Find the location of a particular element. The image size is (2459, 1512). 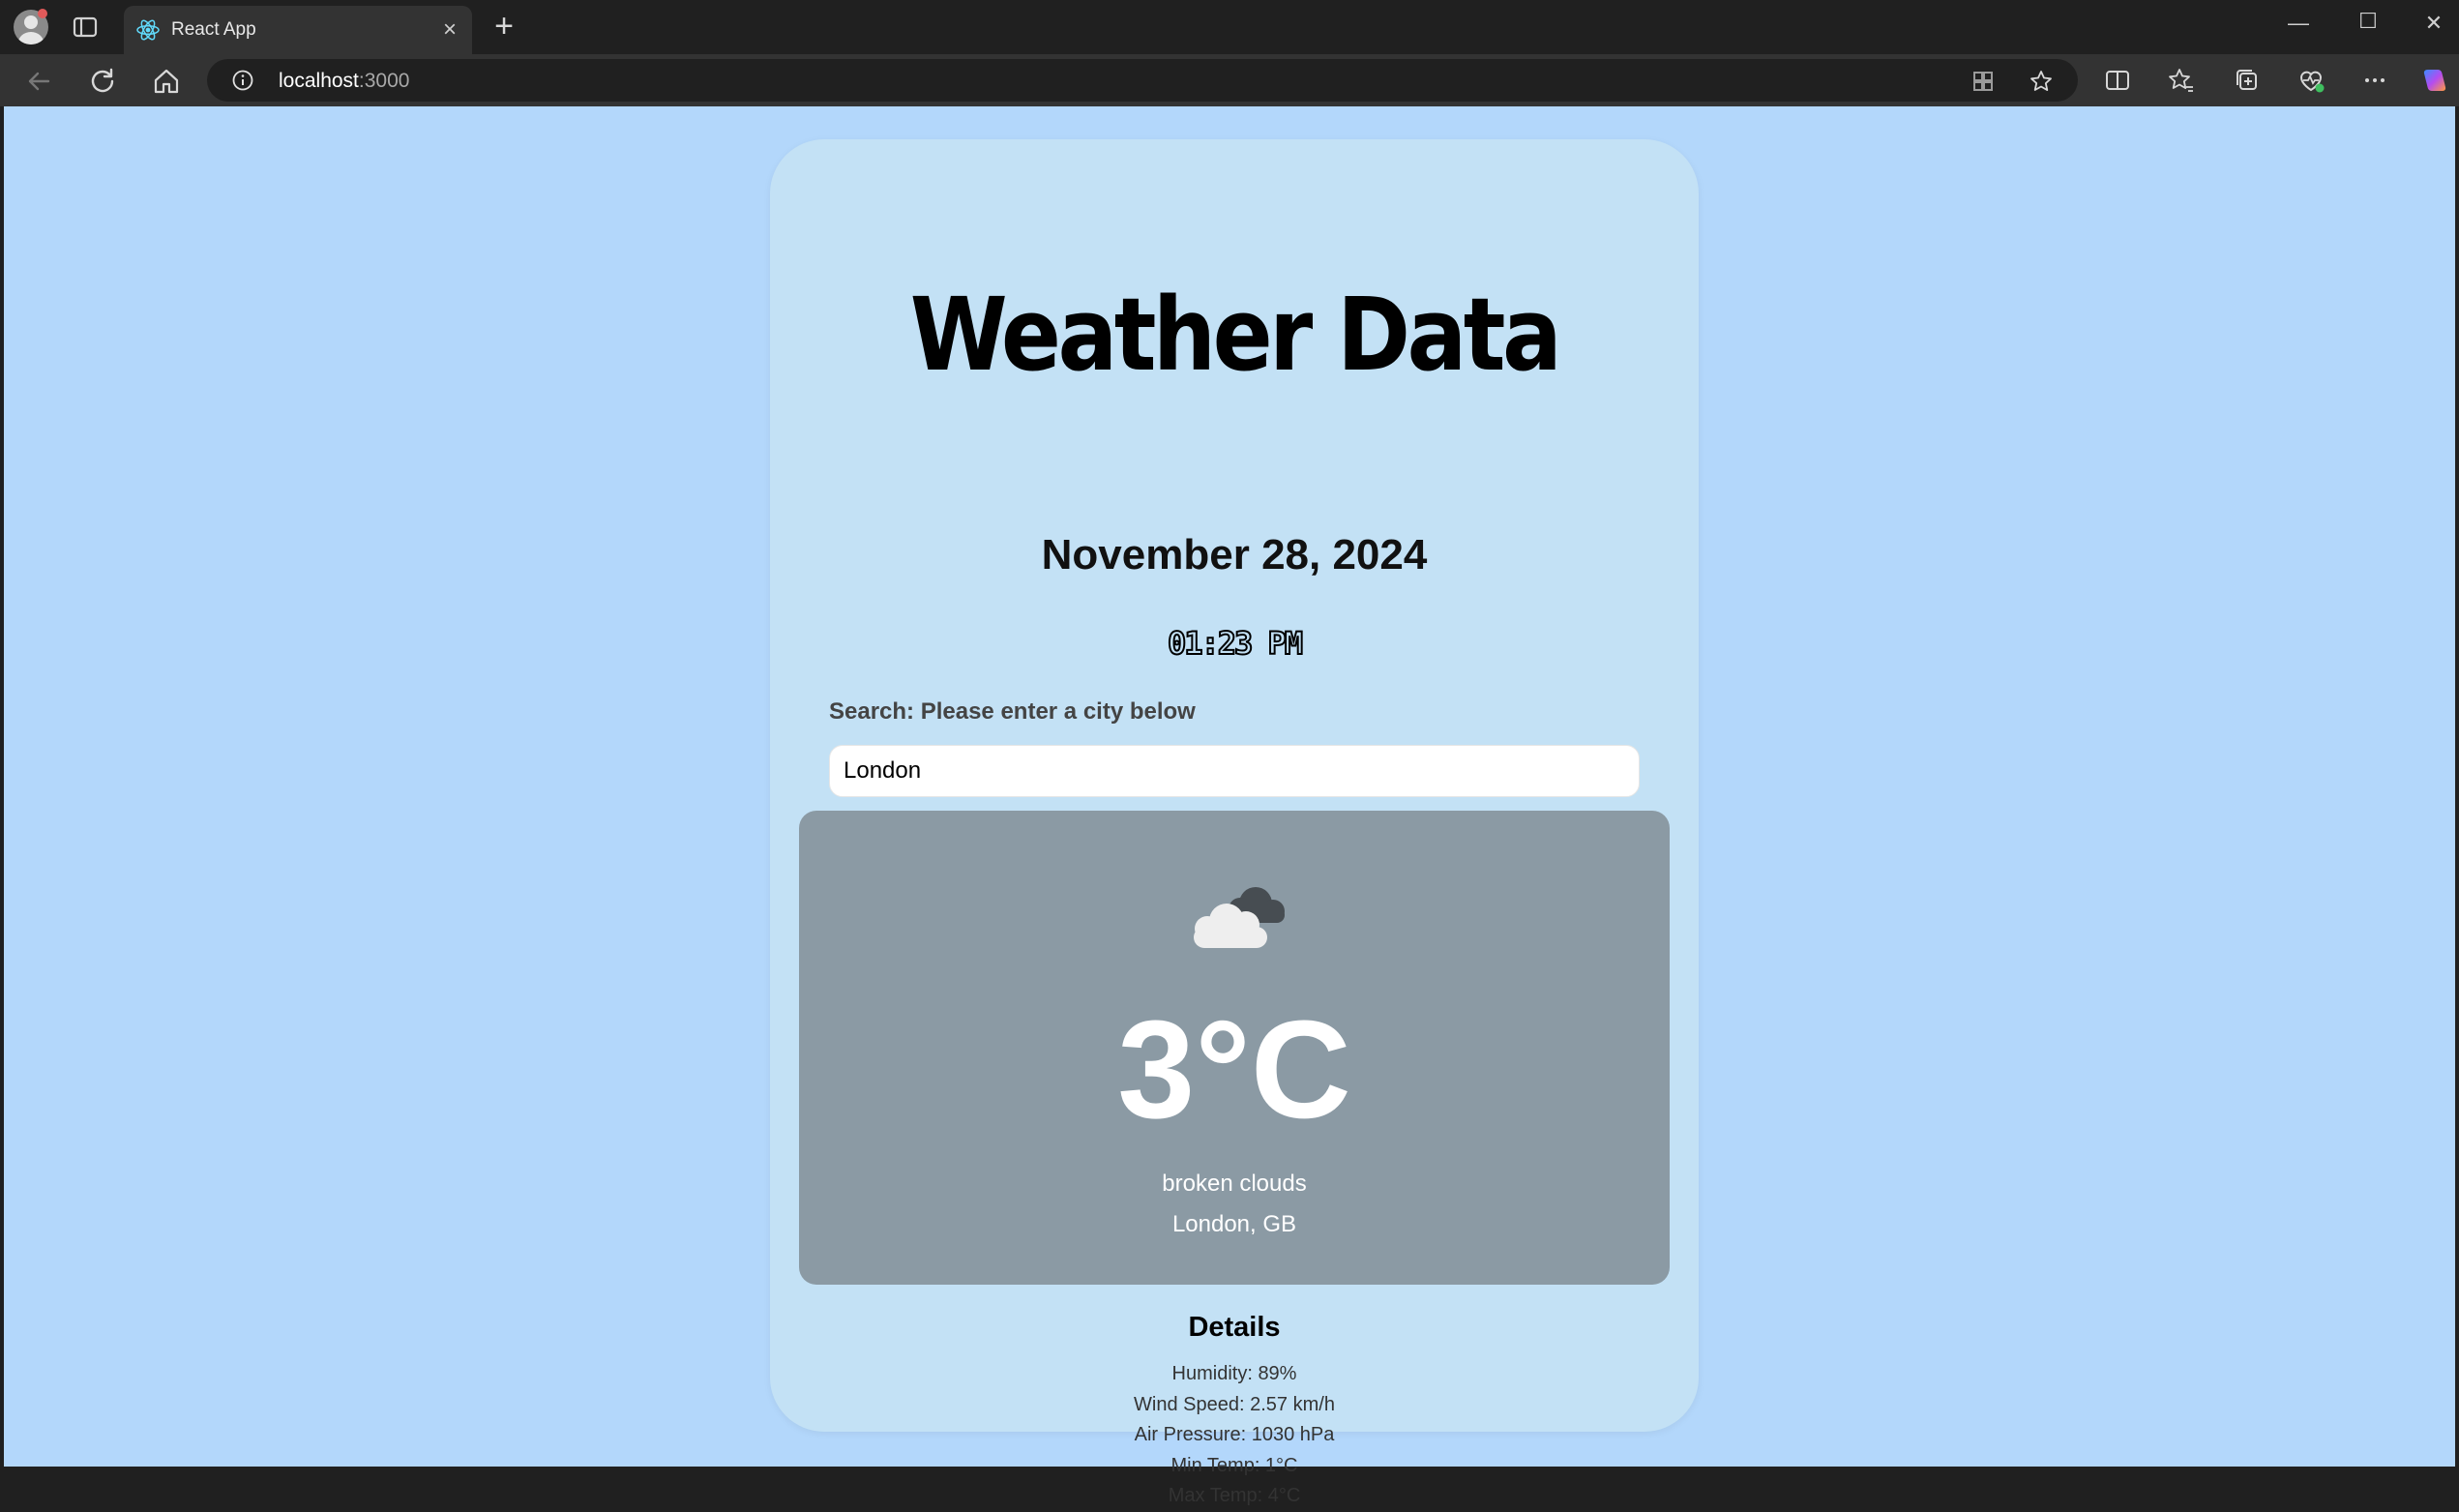

city-search-input is located at coordinates (1234, 771).